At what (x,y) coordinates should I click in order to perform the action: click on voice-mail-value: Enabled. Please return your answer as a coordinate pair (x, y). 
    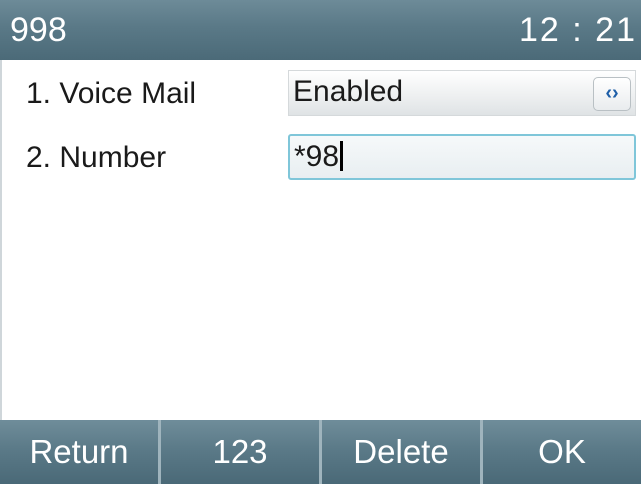
    Looking at the image, I should click on (348, 91).